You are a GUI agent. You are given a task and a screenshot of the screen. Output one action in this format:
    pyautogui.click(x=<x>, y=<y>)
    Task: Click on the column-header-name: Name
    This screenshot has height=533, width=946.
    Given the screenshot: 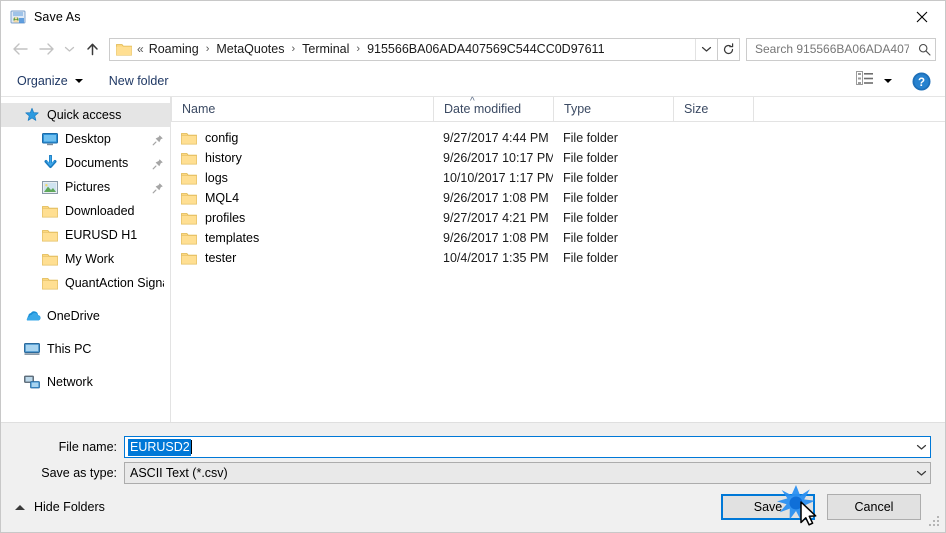 What is the action you would take?
    pyautogui.click(x=302, y=109)
    